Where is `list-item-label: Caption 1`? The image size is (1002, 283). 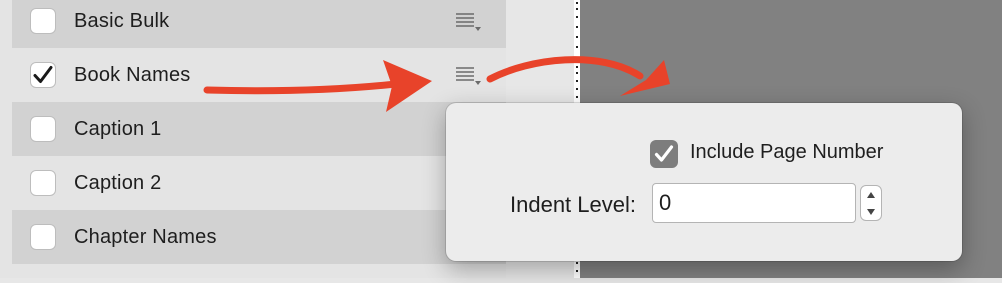
list-item-label: Caption 1 is located at coordinates (118, 128).